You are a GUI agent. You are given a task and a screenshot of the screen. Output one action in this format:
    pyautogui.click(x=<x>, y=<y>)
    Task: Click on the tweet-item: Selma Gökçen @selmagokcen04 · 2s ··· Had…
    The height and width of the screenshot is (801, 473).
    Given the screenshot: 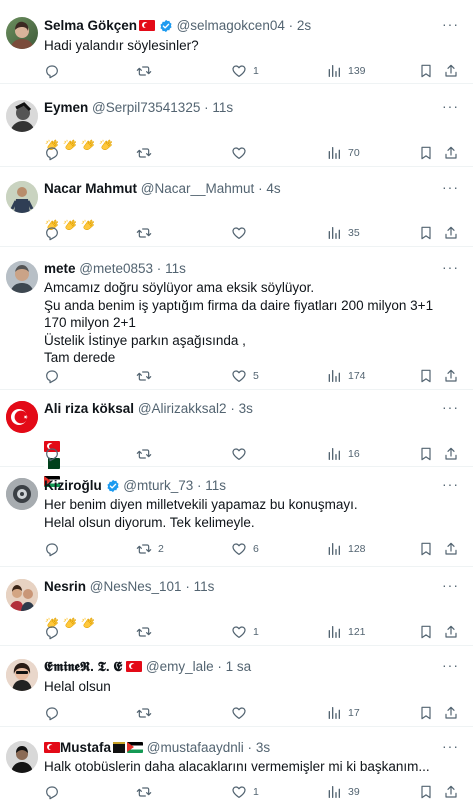 What is the action you would take?
    pyautogui.click(x=236, y=42)
    